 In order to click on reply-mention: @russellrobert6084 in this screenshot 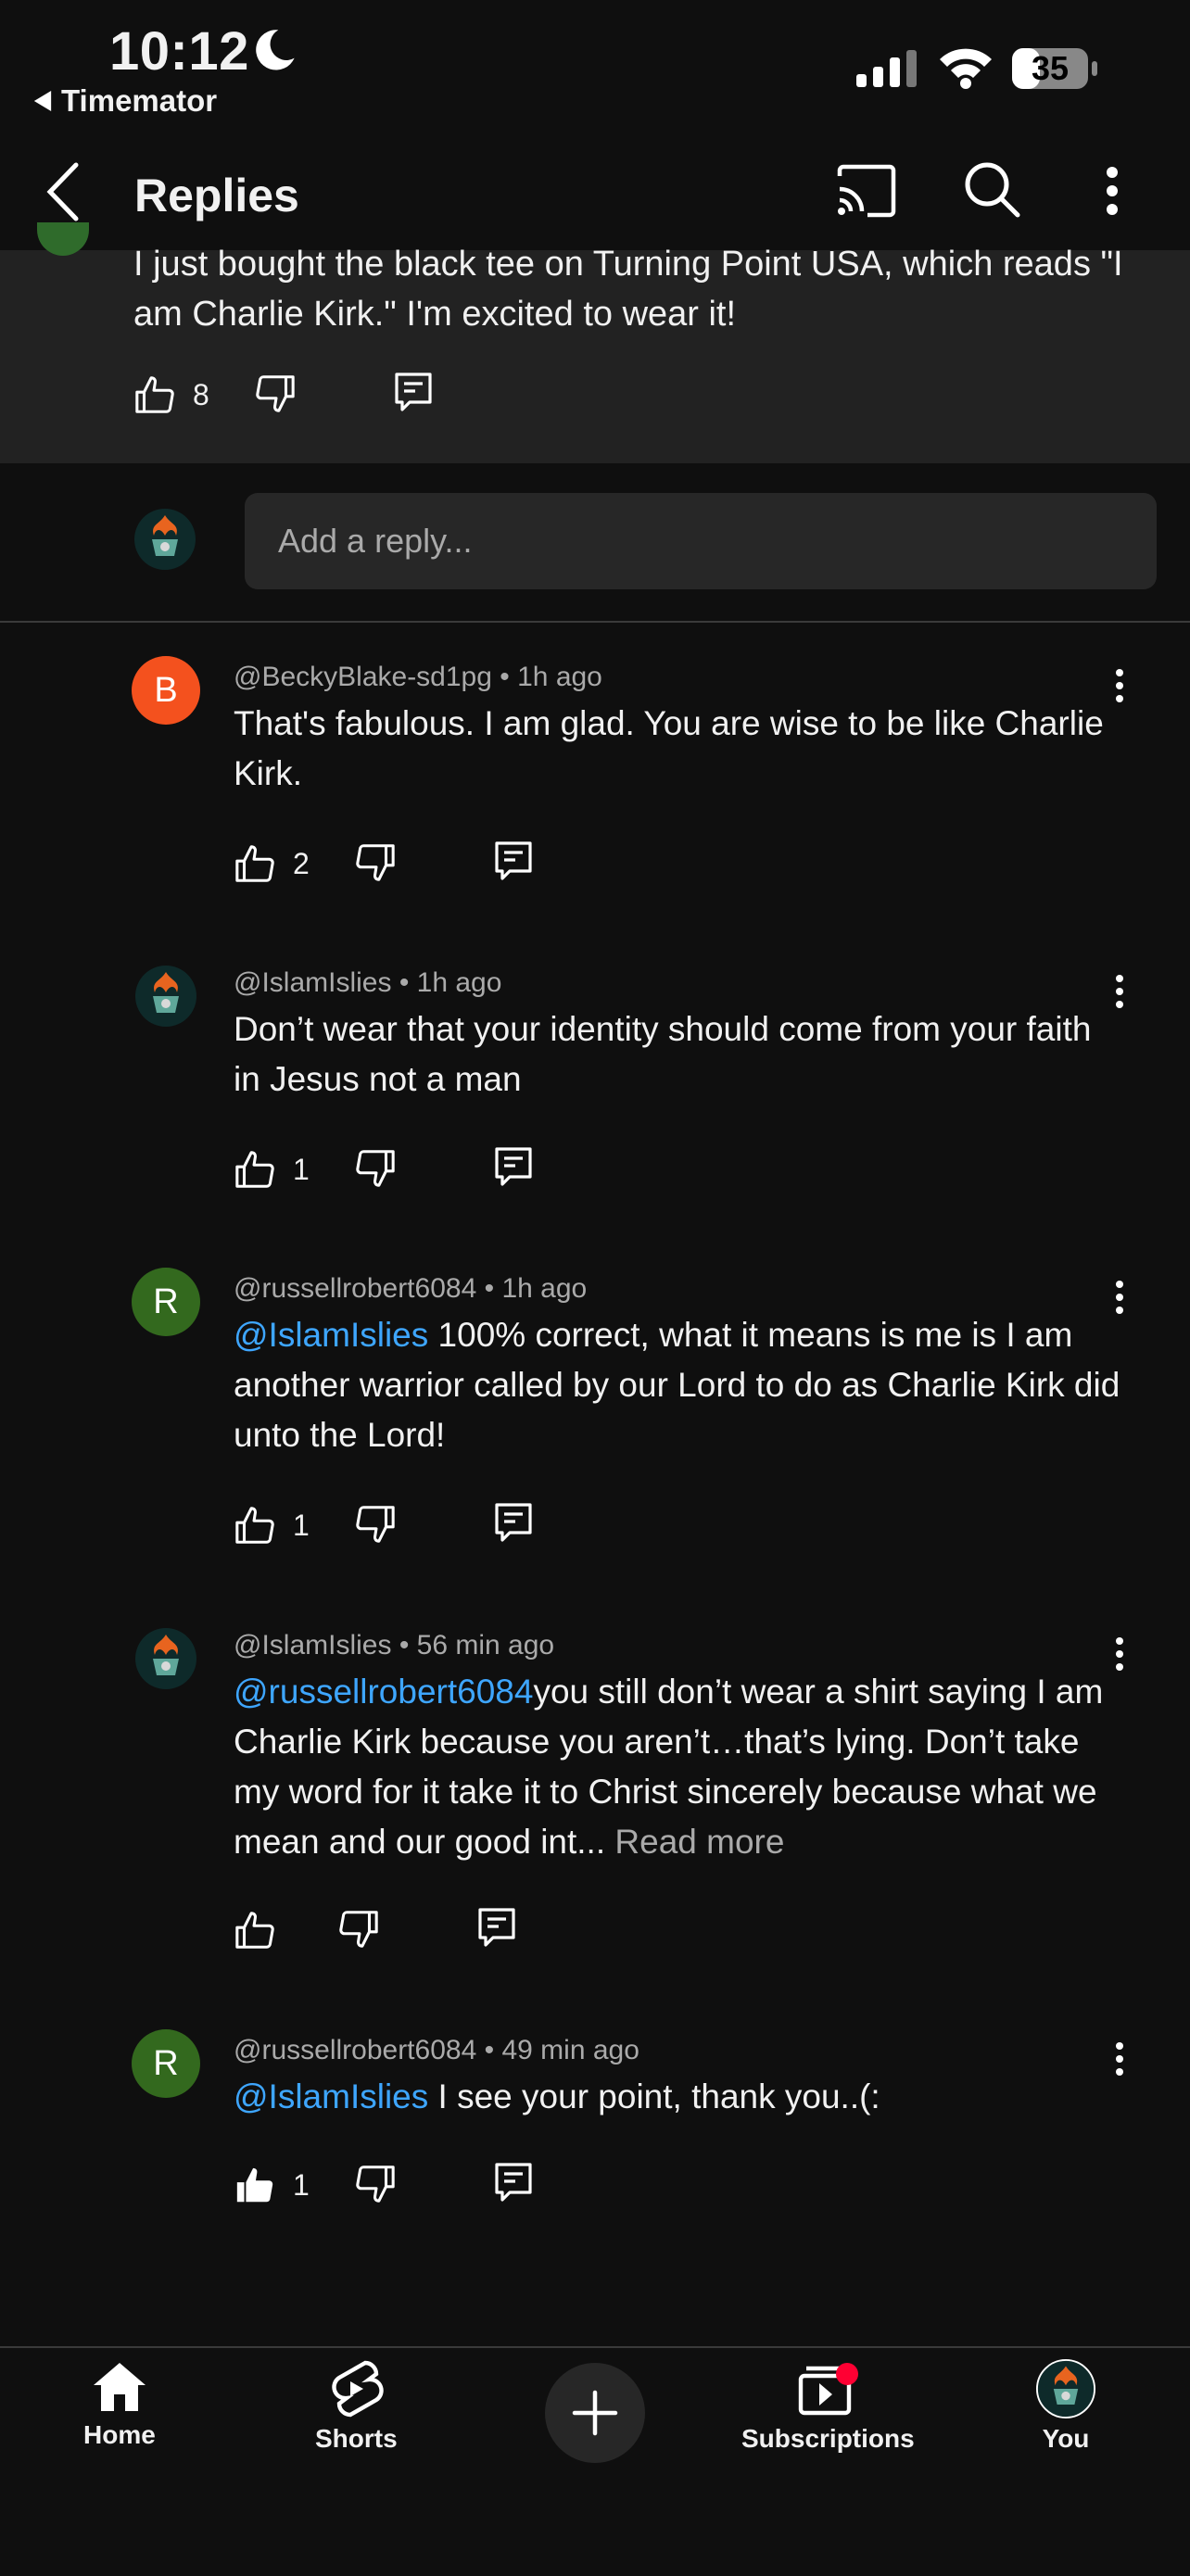, I will do `click(383, 1692)`.